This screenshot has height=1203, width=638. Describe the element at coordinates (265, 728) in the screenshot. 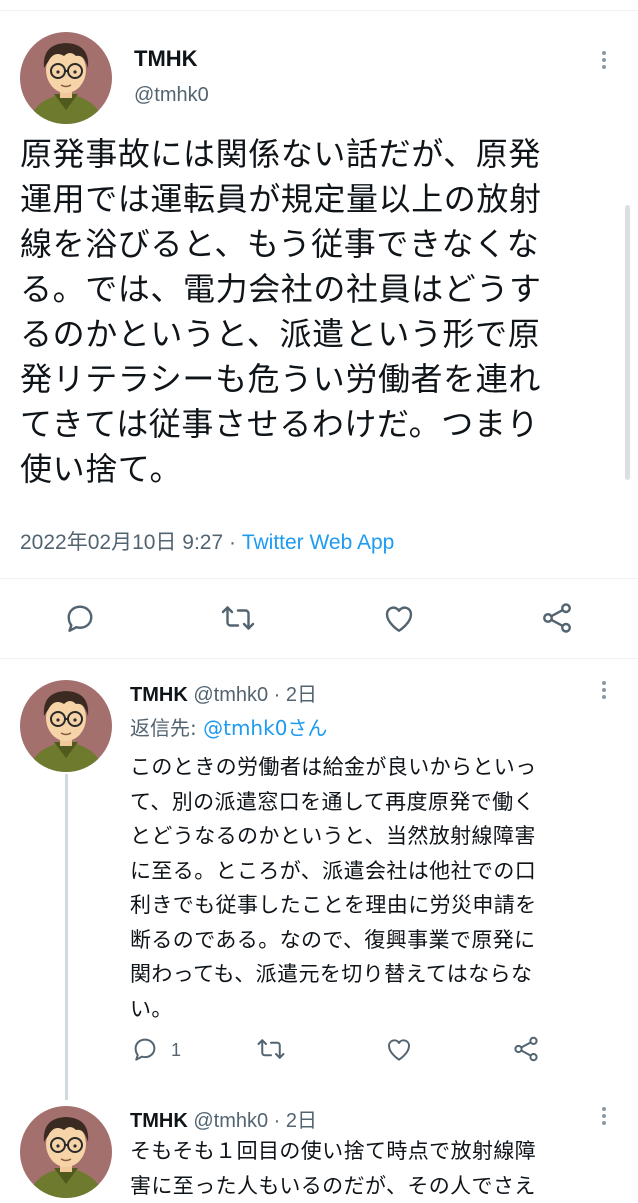

I see `replying-to-user-link: @tmhk0さん` at that location.